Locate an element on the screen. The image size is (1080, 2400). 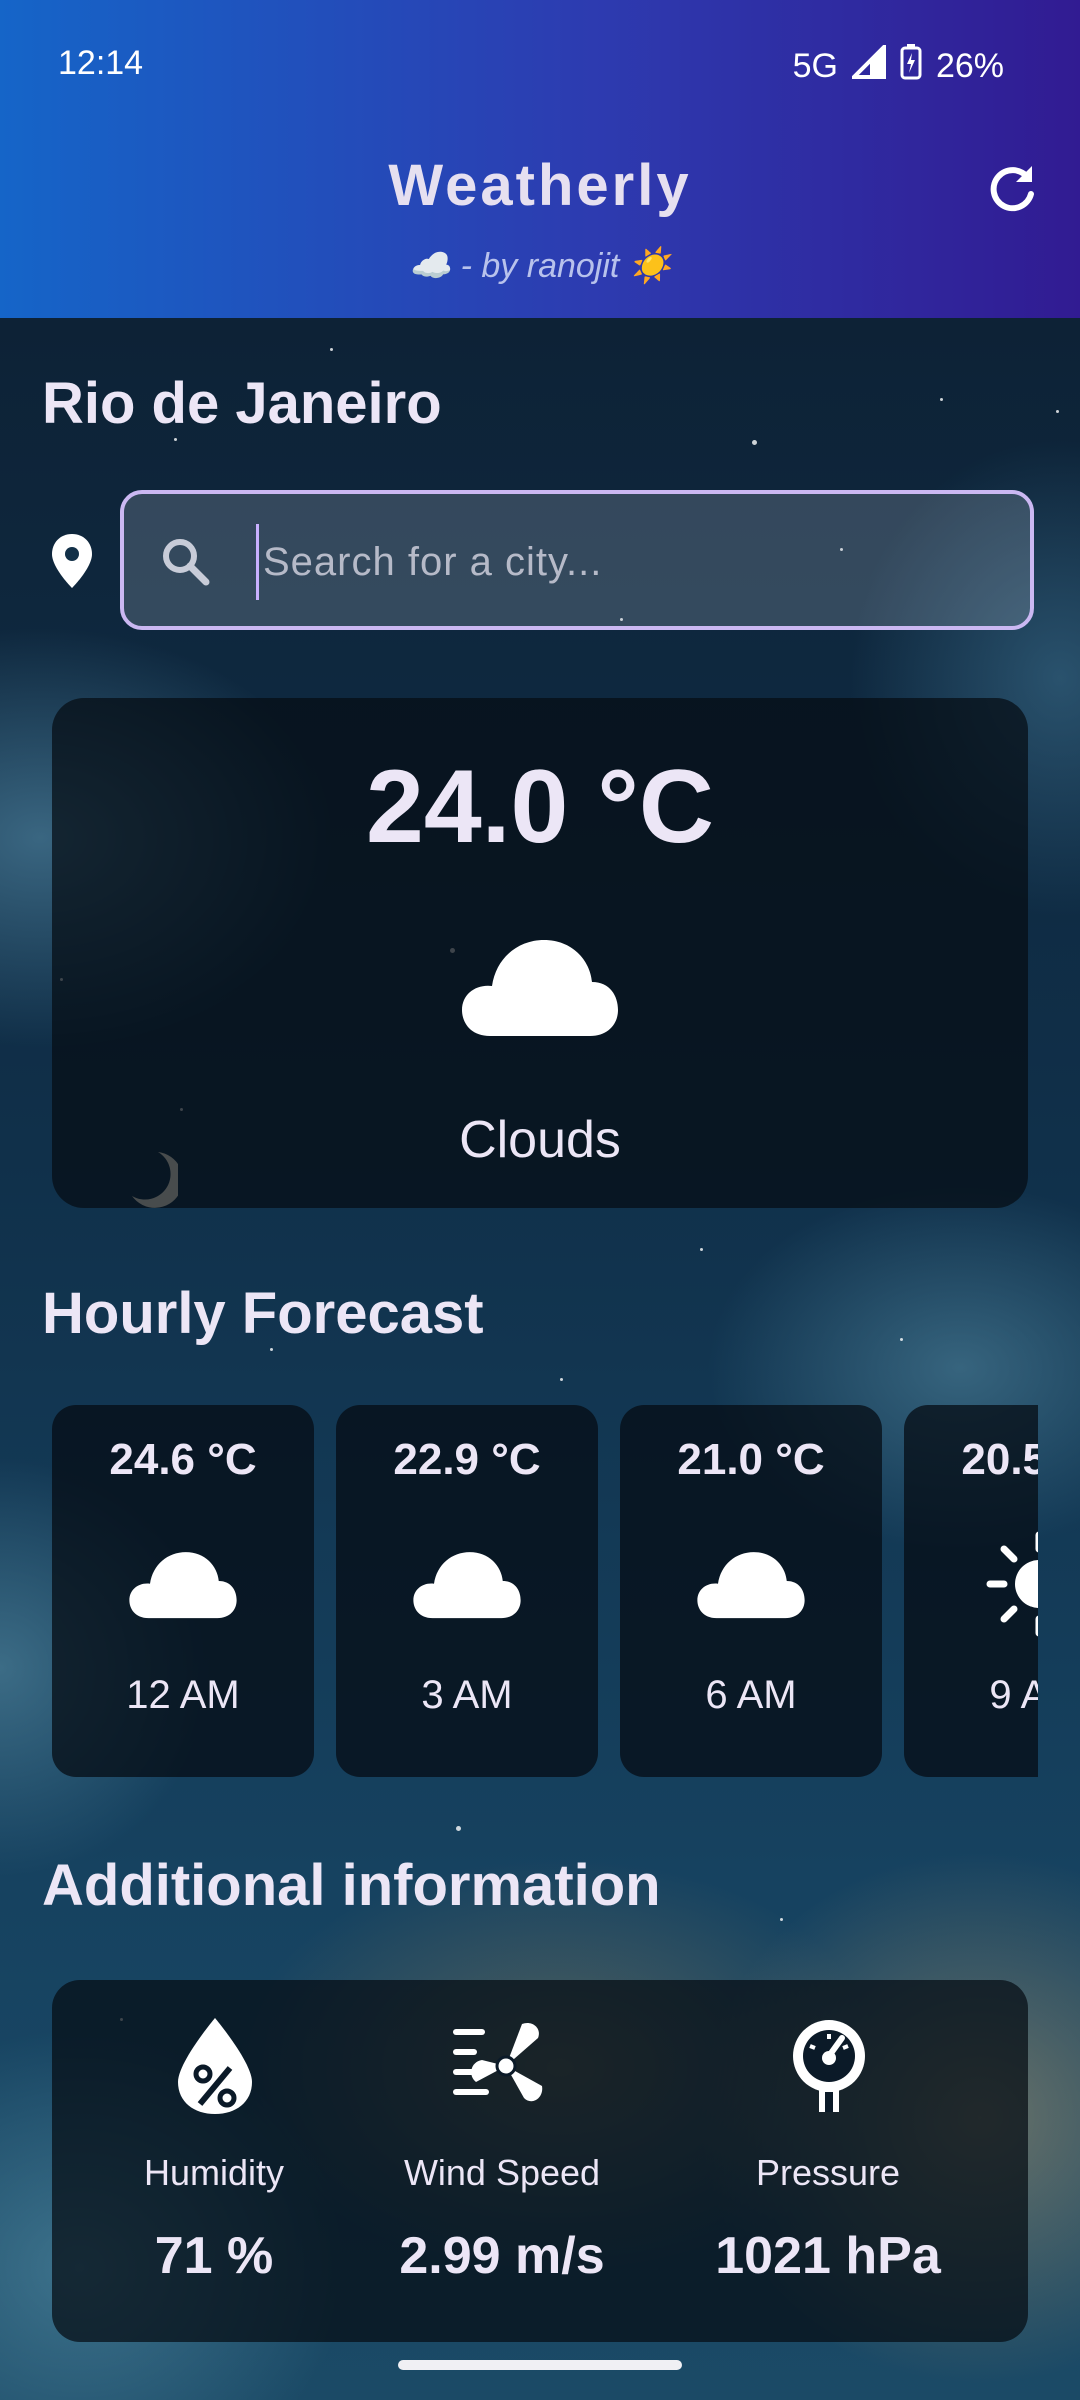
current-location-button is located at coordinates (72, 561).